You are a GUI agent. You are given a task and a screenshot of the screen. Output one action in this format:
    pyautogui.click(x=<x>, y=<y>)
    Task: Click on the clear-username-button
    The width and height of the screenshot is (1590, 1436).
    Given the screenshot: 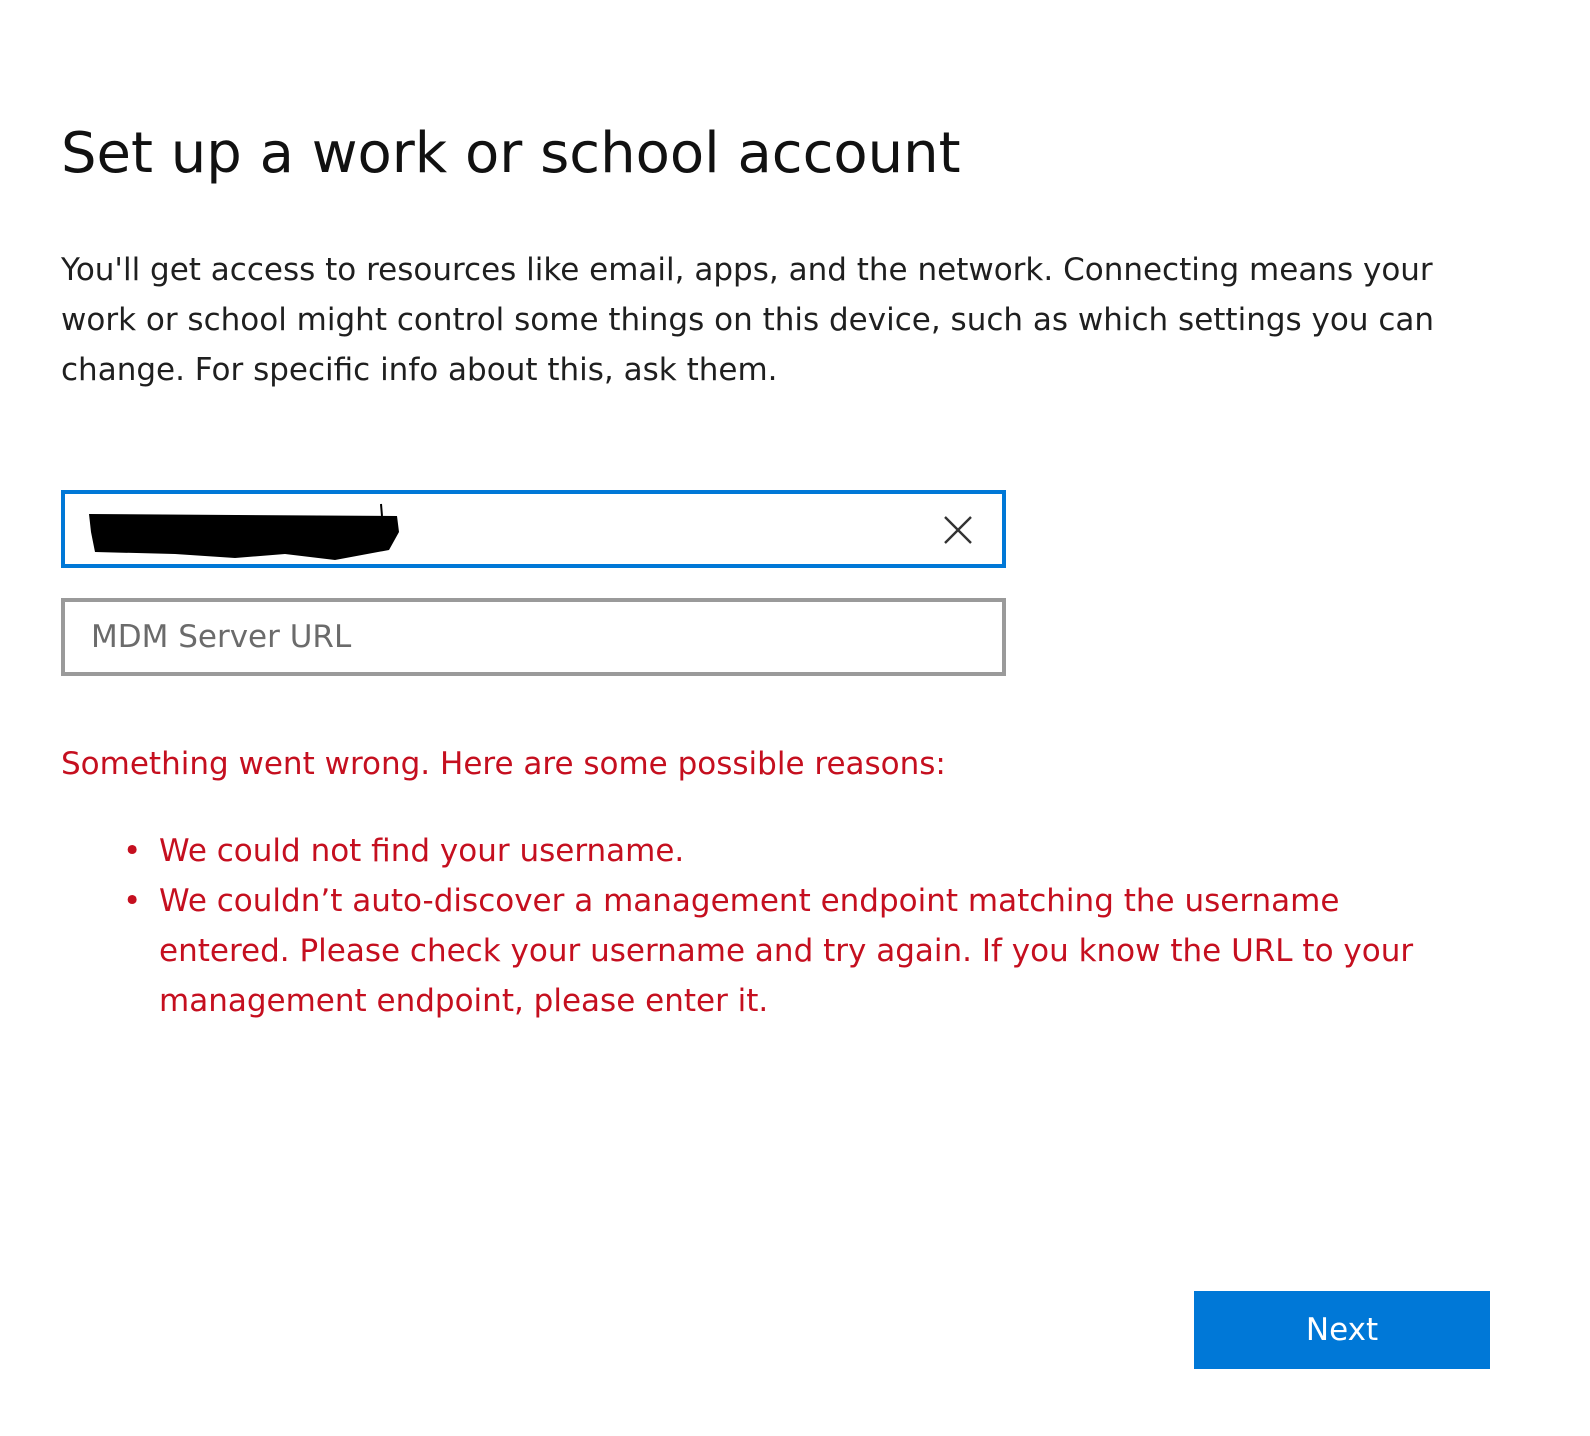 What is the action you would take?
    pyautogui.click(x=958, y=530)
    